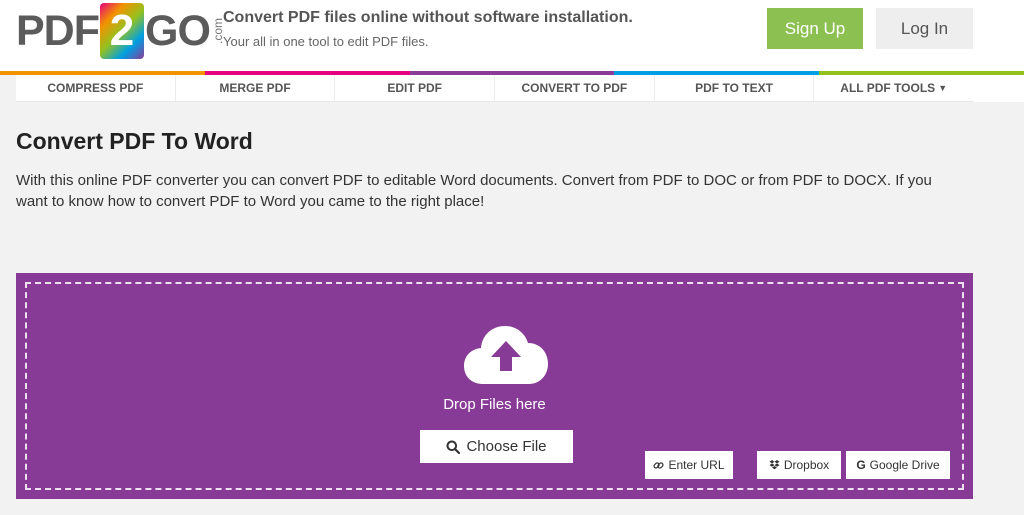  Describe the element at coordinates (134, 141) in the screenshot. I see `page-title: Convert PDF To Word` at that location.